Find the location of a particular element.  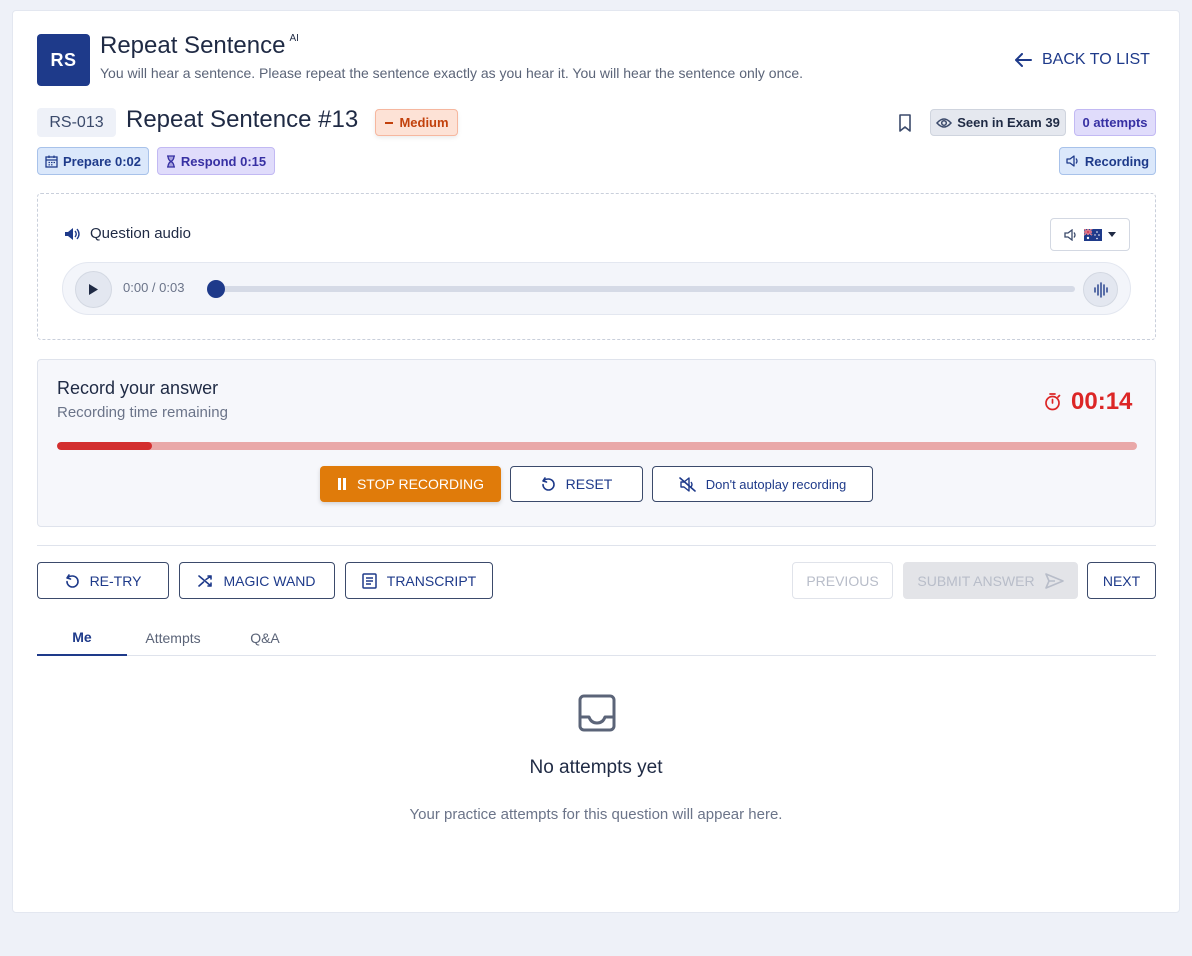

record-answer-subtitle: Recording time remaining is located at coordinates (142, 412).